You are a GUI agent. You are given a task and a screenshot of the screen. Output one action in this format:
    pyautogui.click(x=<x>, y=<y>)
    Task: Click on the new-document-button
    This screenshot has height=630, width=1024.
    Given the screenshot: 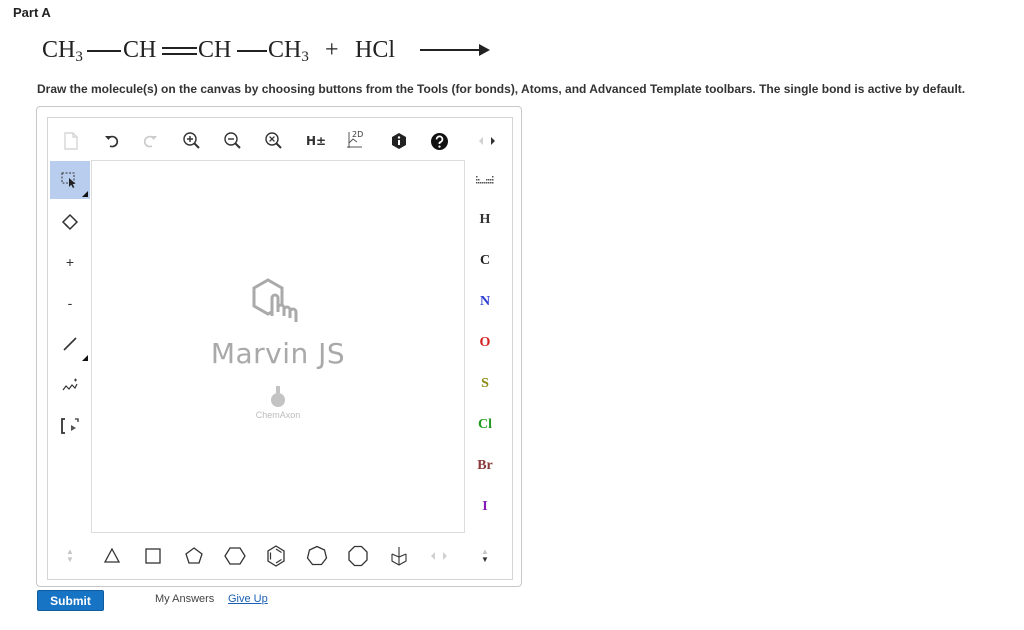 What is the action you would take?
    pyautogui.click(x=71, y=141)
    